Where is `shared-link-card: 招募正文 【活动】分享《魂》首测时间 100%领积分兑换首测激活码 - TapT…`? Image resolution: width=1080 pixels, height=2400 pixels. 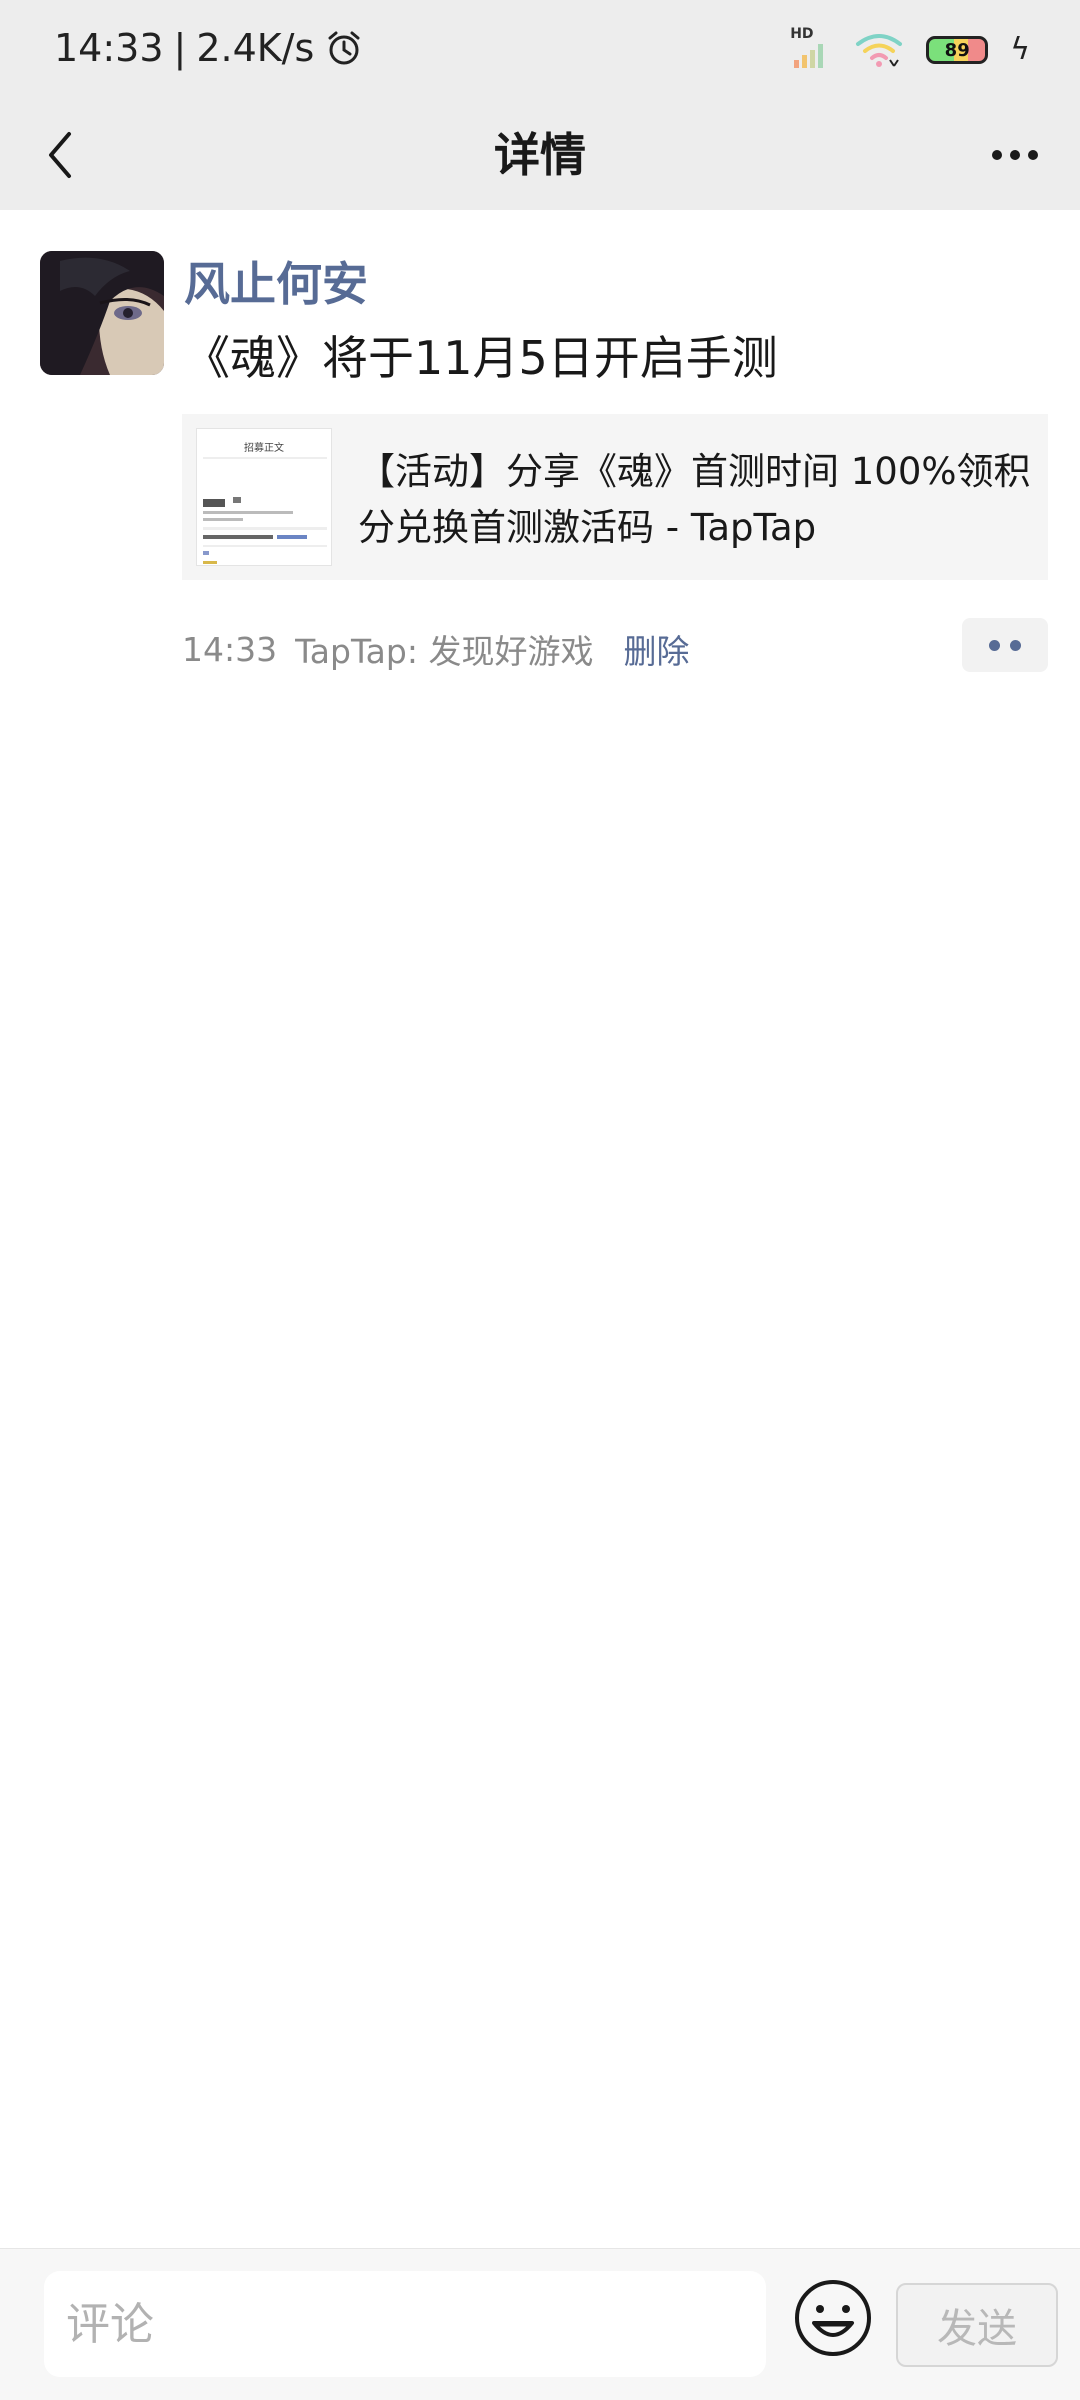
shared-link-card: 招募正文 【活动】分享《魂》首测时间 100%领积分兑换首测激活码 - TapT… is located at coordinates (615, 497).